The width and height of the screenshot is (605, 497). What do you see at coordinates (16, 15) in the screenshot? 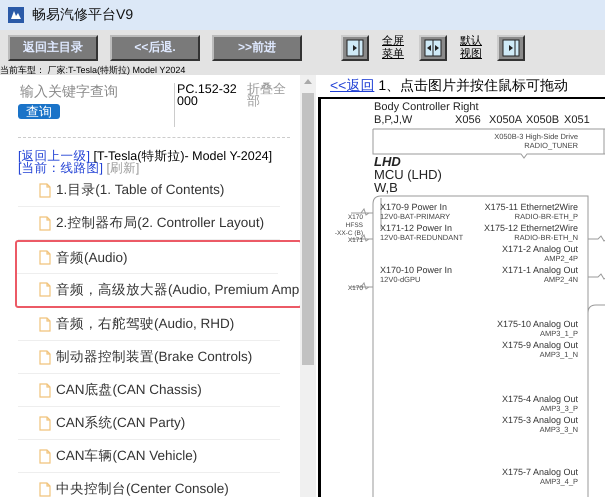
I see `app-logo-icon` at bounding box center [16, 15].